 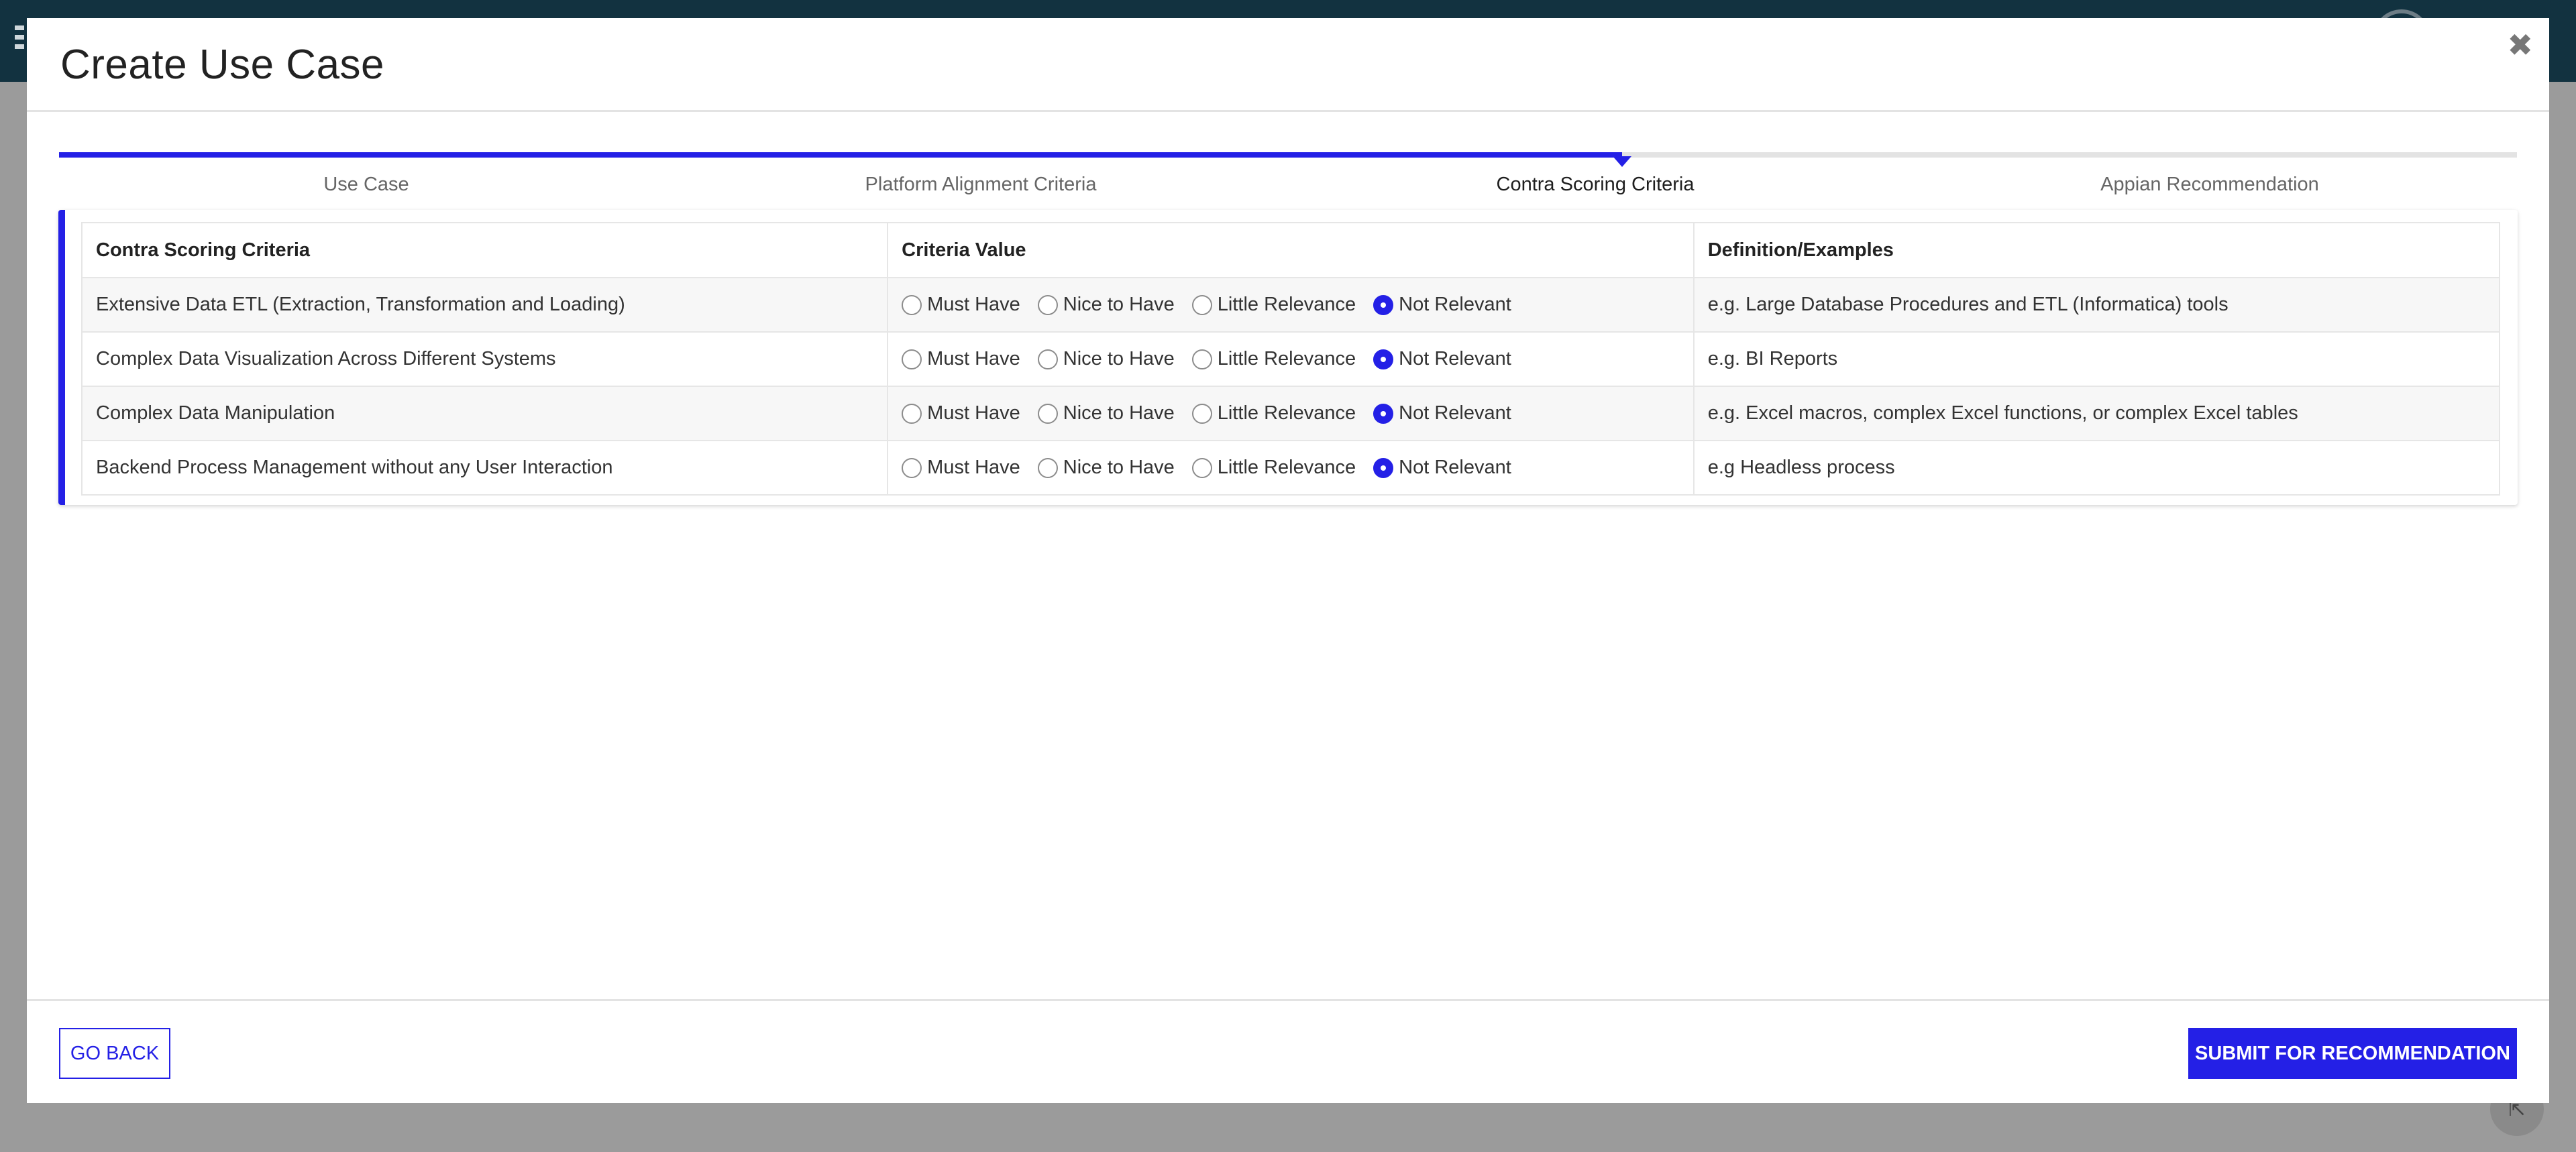 What do you see at coordinates (2097, 359) in the screenshot?
I see `definition-cell: e.g. BI Reports` at bounding box center [2097, 359].